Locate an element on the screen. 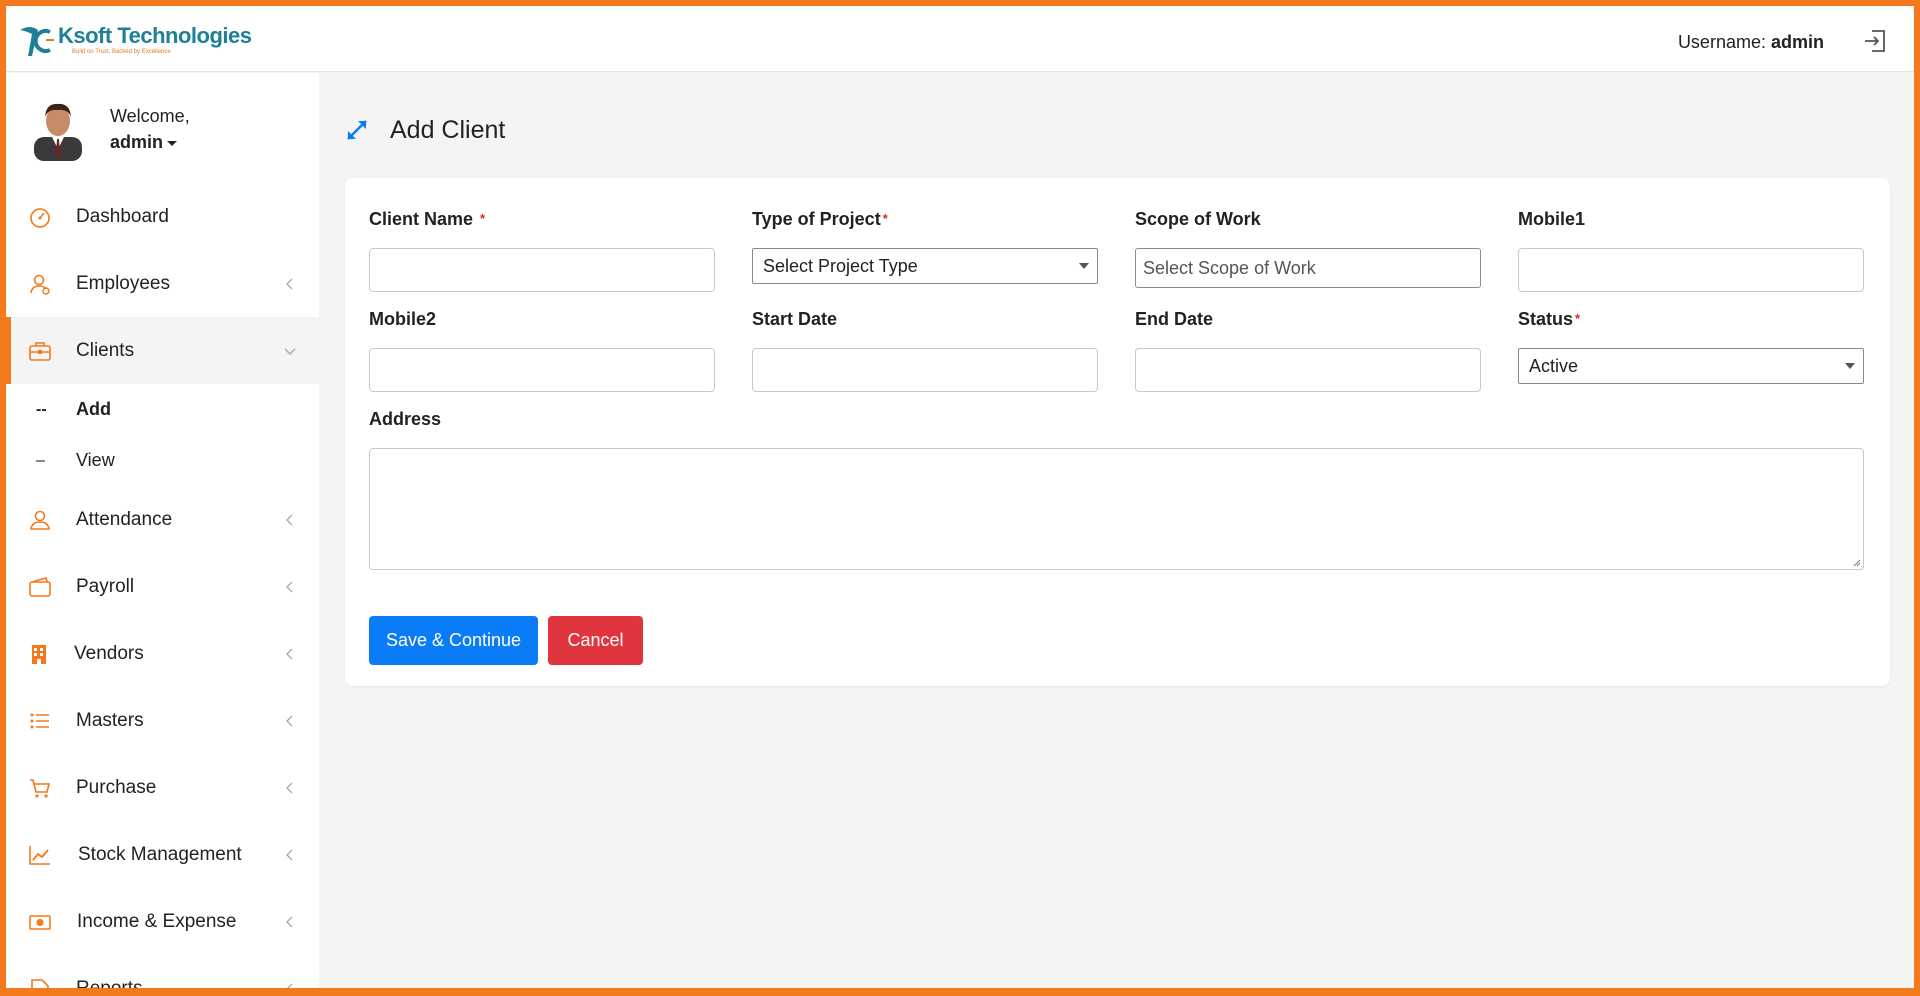  clients-icon is located at coordinates (40, 351).